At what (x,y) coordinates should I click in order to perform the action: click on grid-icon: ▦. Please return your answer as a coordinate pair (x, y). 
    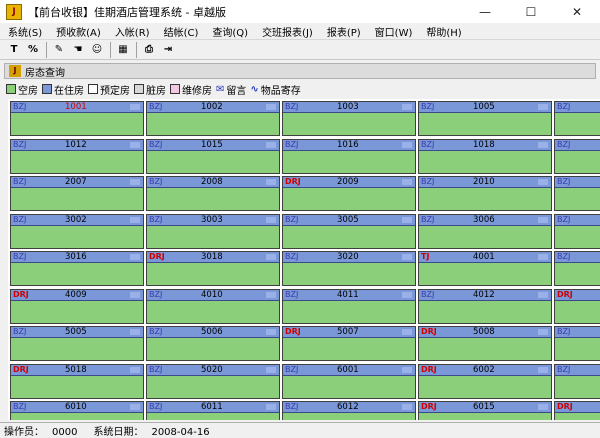
    Looking at the image, I should click on (123, 50).